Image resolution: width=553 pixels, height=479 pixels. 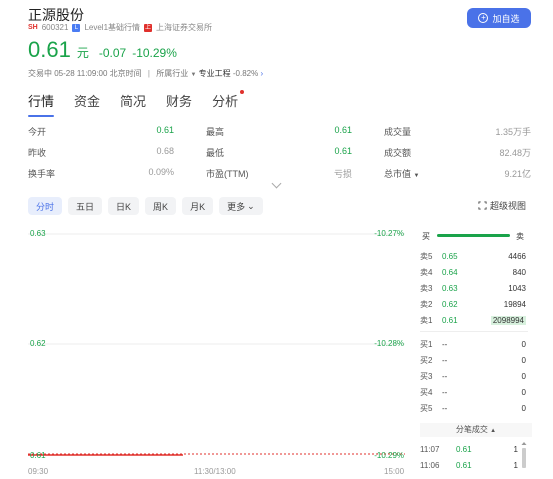 What do you see at coordinates (389, 455) in the screenshot?
I see `pct-axis-label: -10.29%` at bounding box center [389, 455].